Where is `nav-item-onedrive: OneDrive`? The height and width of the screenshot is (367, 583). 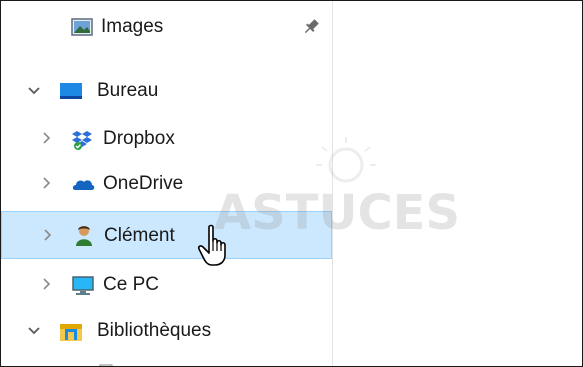
nav-item-onedrive: OneDrive is located at coordinates (166, 184).